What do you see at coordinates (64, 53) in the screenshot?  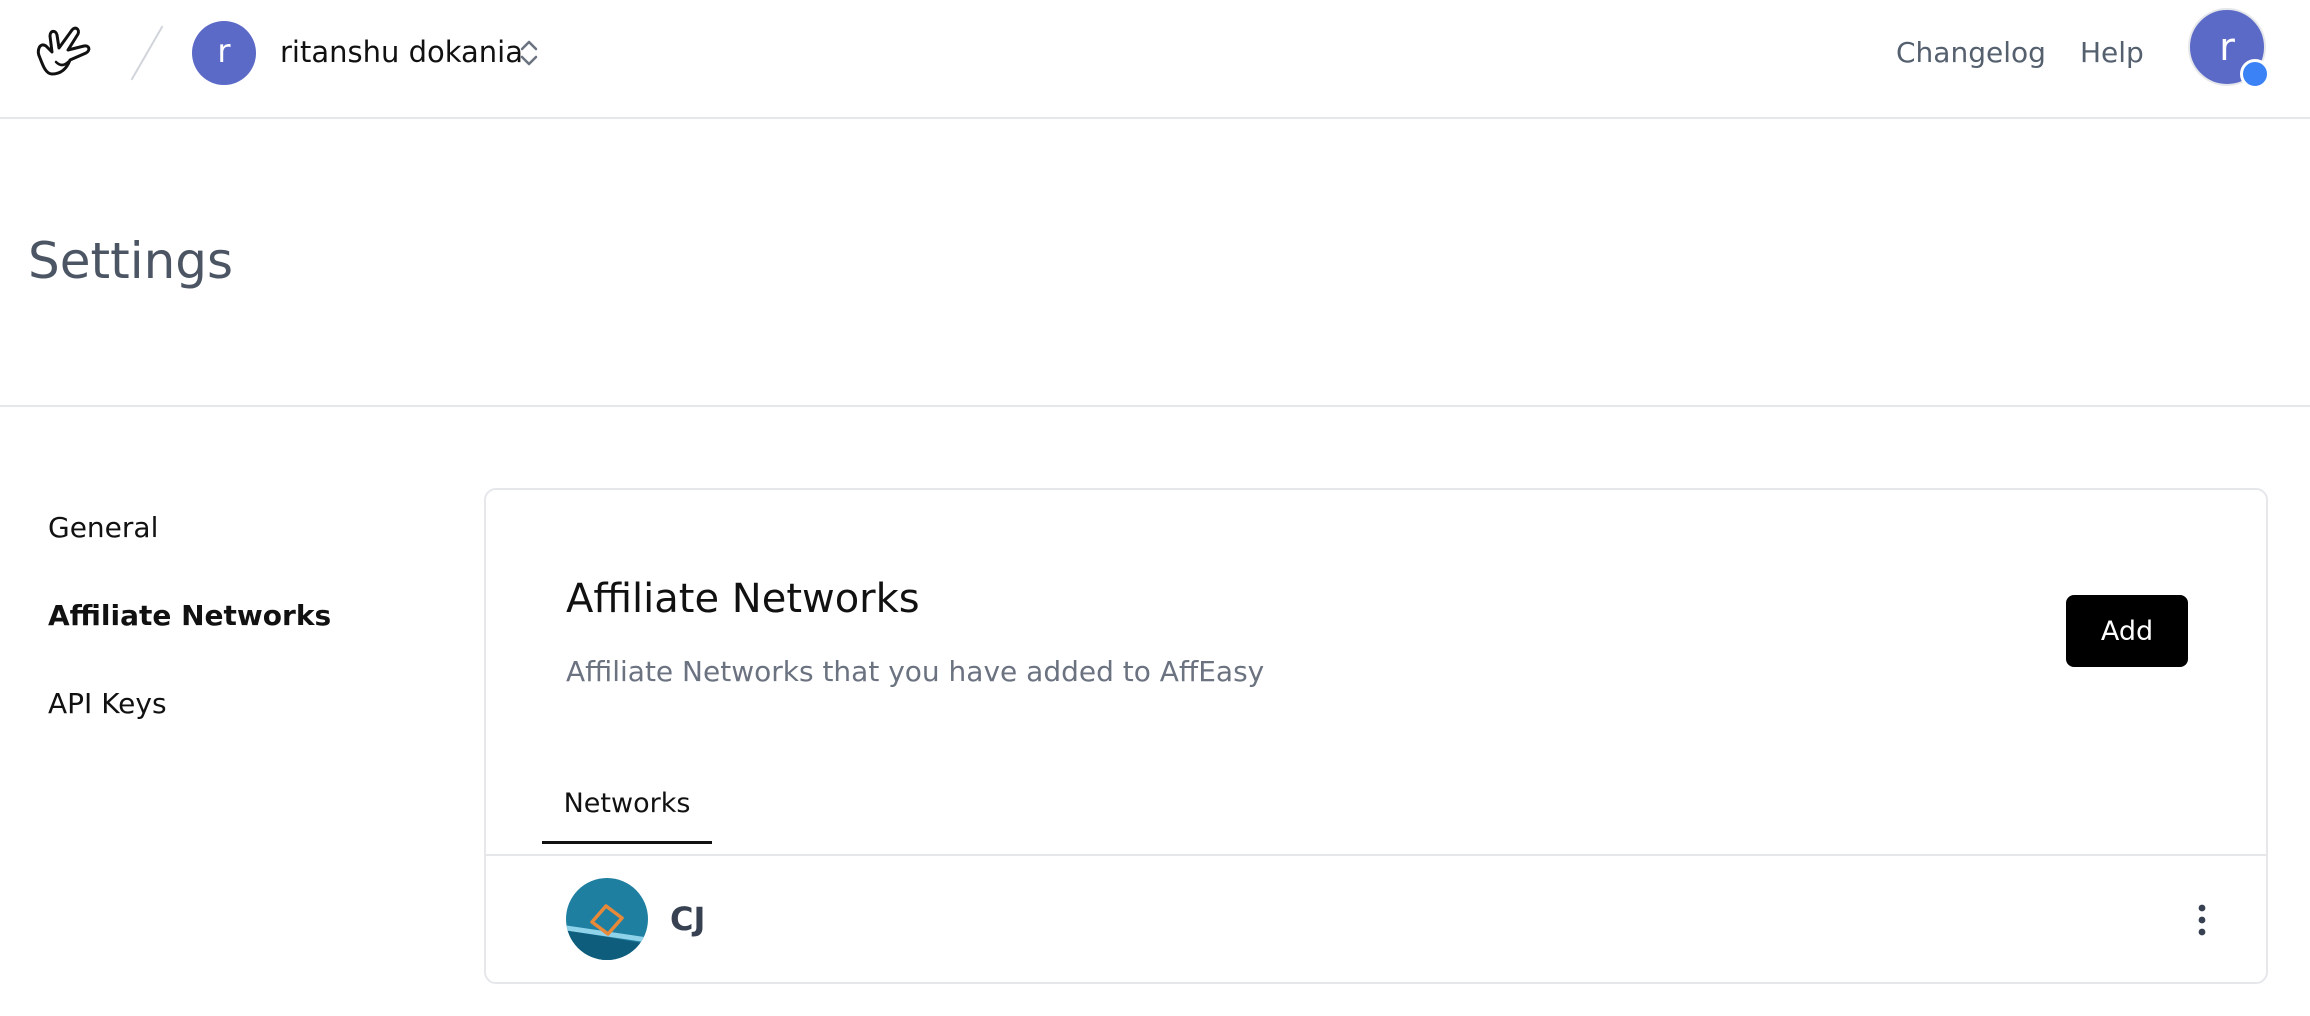 I see `hand-gesture-logo-icon` at bounding box center [64, 53].